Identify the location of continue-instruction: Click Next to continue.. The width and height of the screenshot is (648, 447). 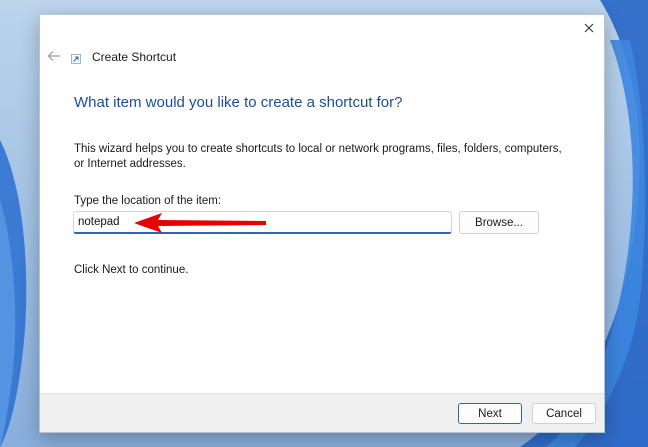
(131, 270).